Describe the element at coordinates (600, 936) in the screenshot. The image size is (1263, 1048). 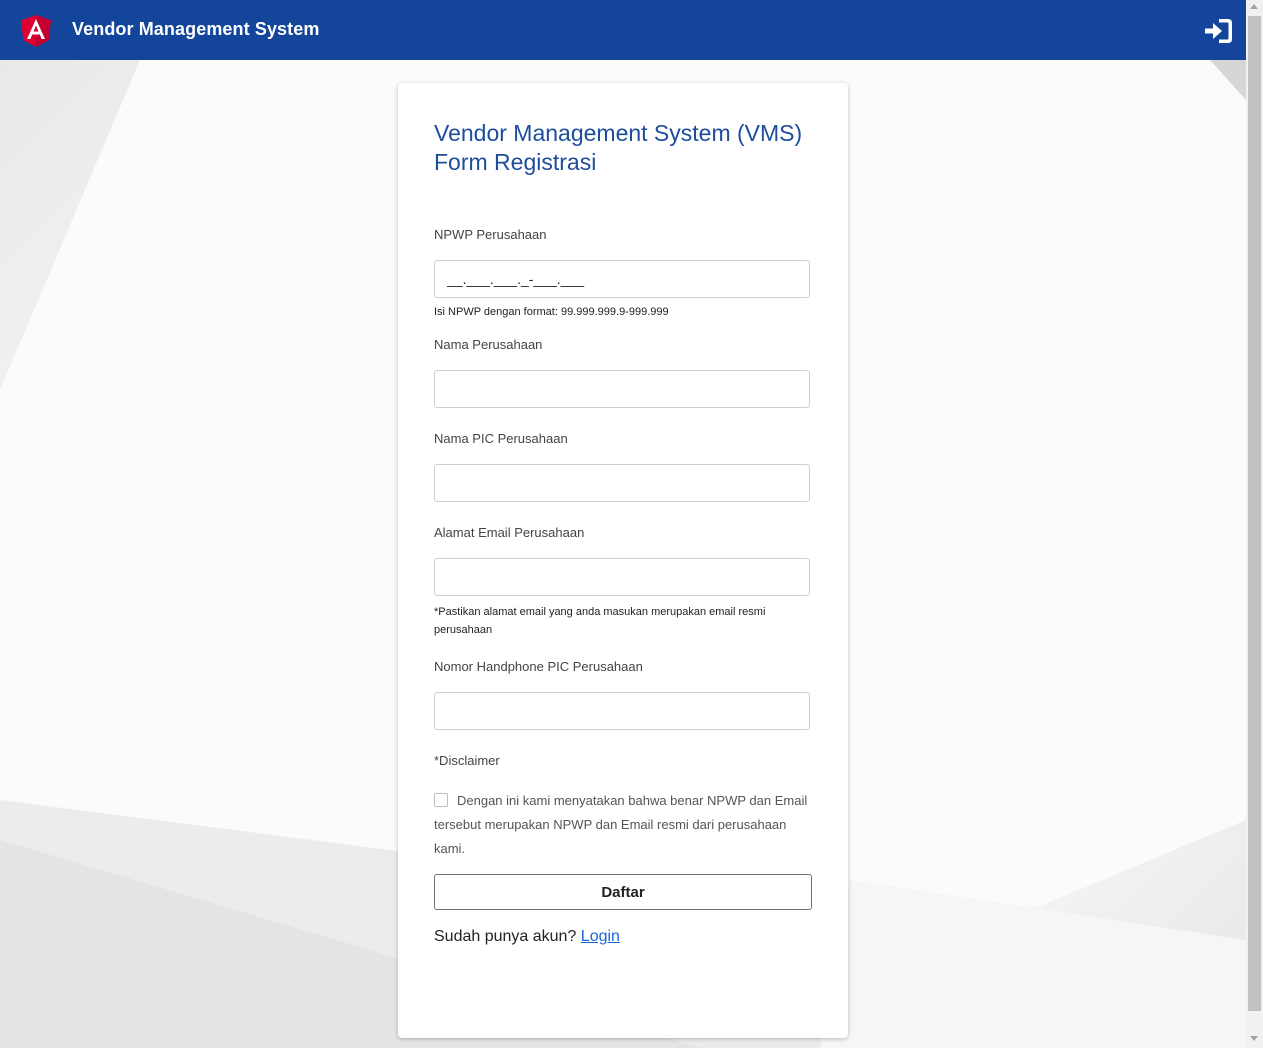
I see `login-link: Login` at that location.